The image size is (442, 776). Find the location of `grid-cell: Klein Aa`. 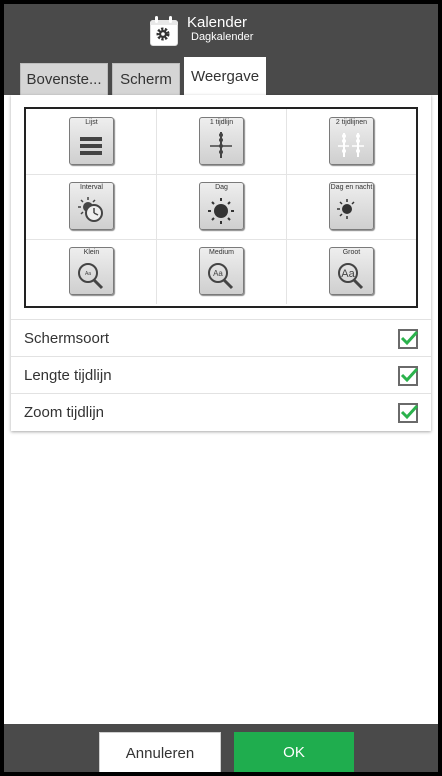

grid-cell: Klein Aa is located at coordinates (91, 271).